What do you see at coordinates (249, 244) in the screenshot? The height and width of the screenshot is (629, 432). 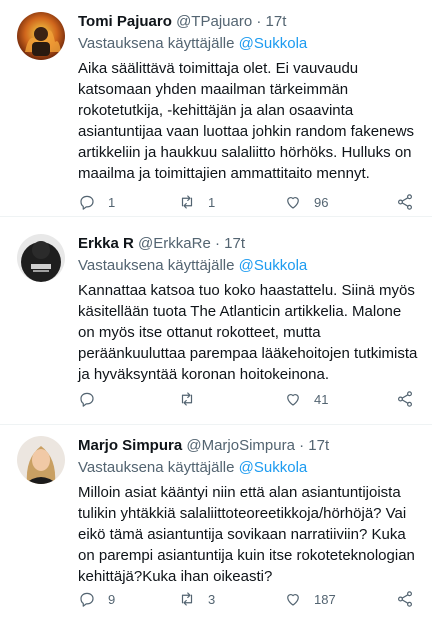 I see `tweet-header: Erkka R @ErkkaRe · 17t` at bounding box center [249, 244].